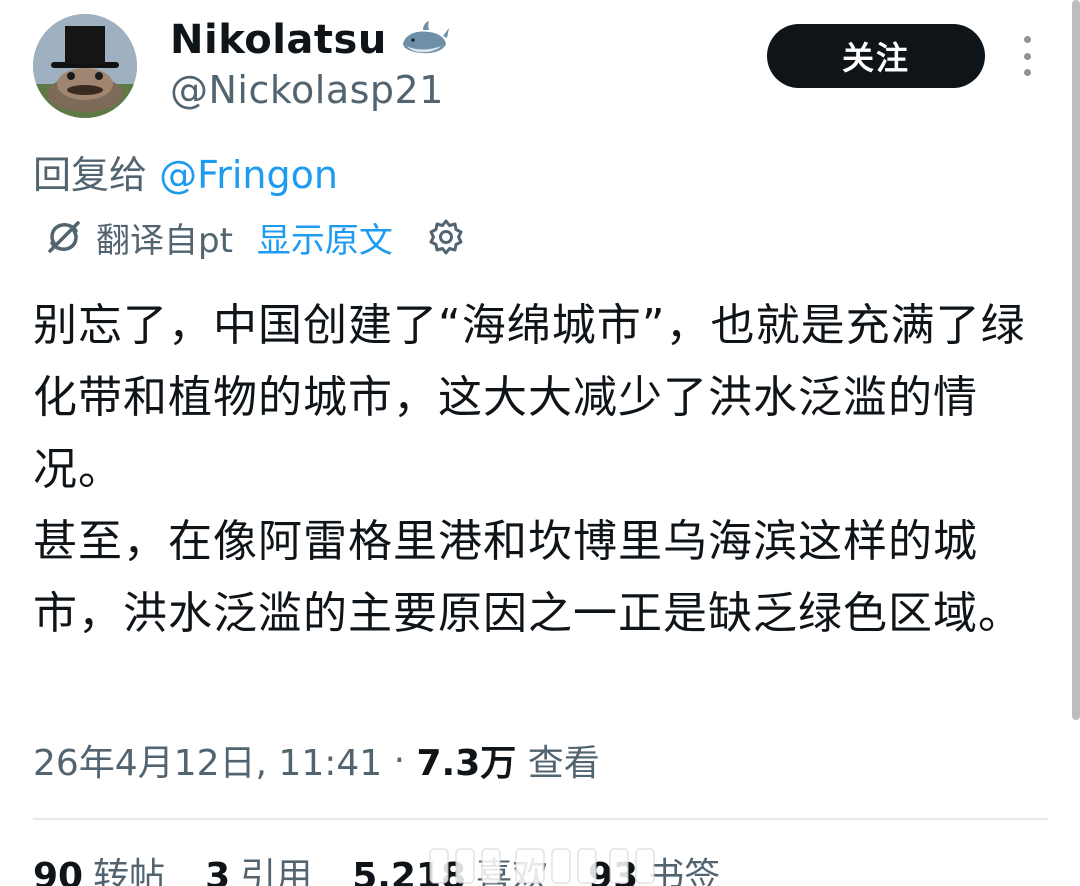 This screenshot has height=886, width=1080. What do you see at coordinates (425, 37) in the screenshot?
I see `whale-icon` at bounding box center [425, 37].